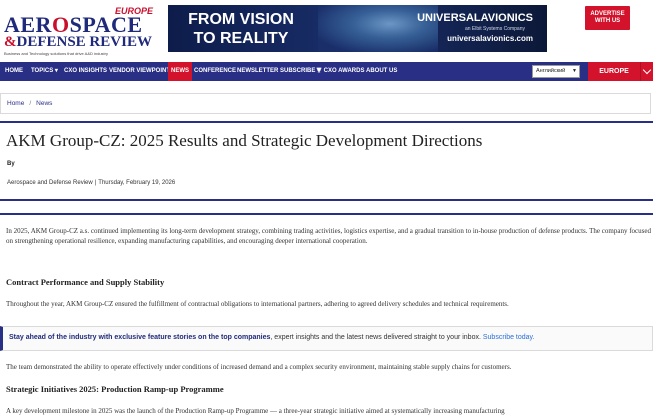 This screenshot has height=417, width=653. I want to click on article-source: Aerospace and Defense Review, so click(50, 183).